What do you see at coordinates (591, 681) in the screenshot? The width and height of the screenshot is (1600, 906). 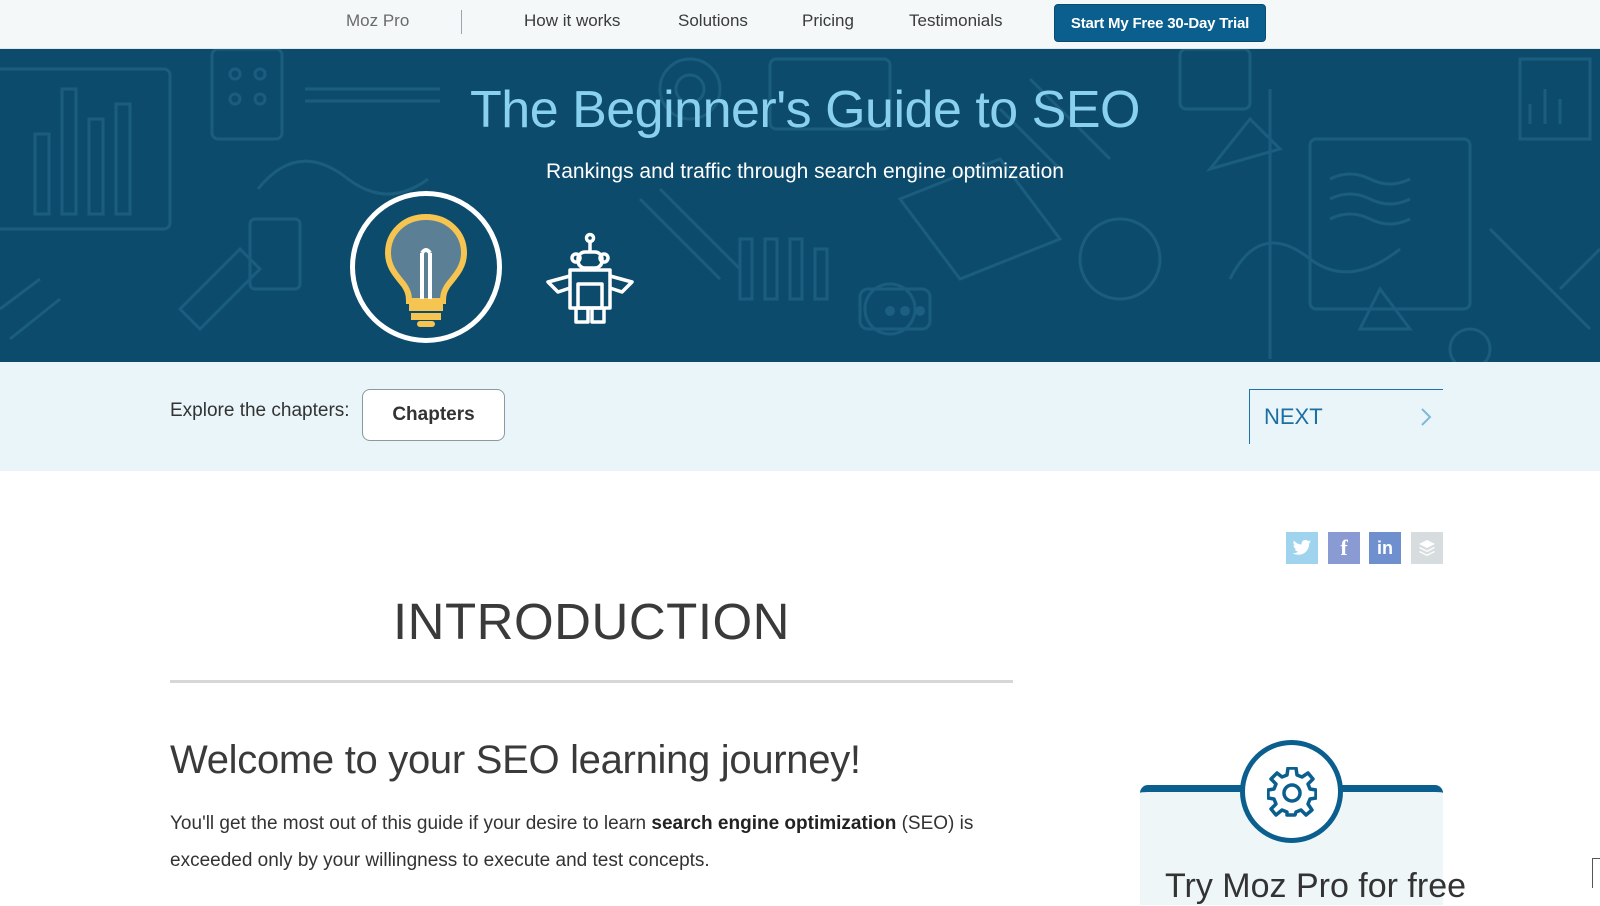 I see `section-divider` at bounding box center [591, 681].